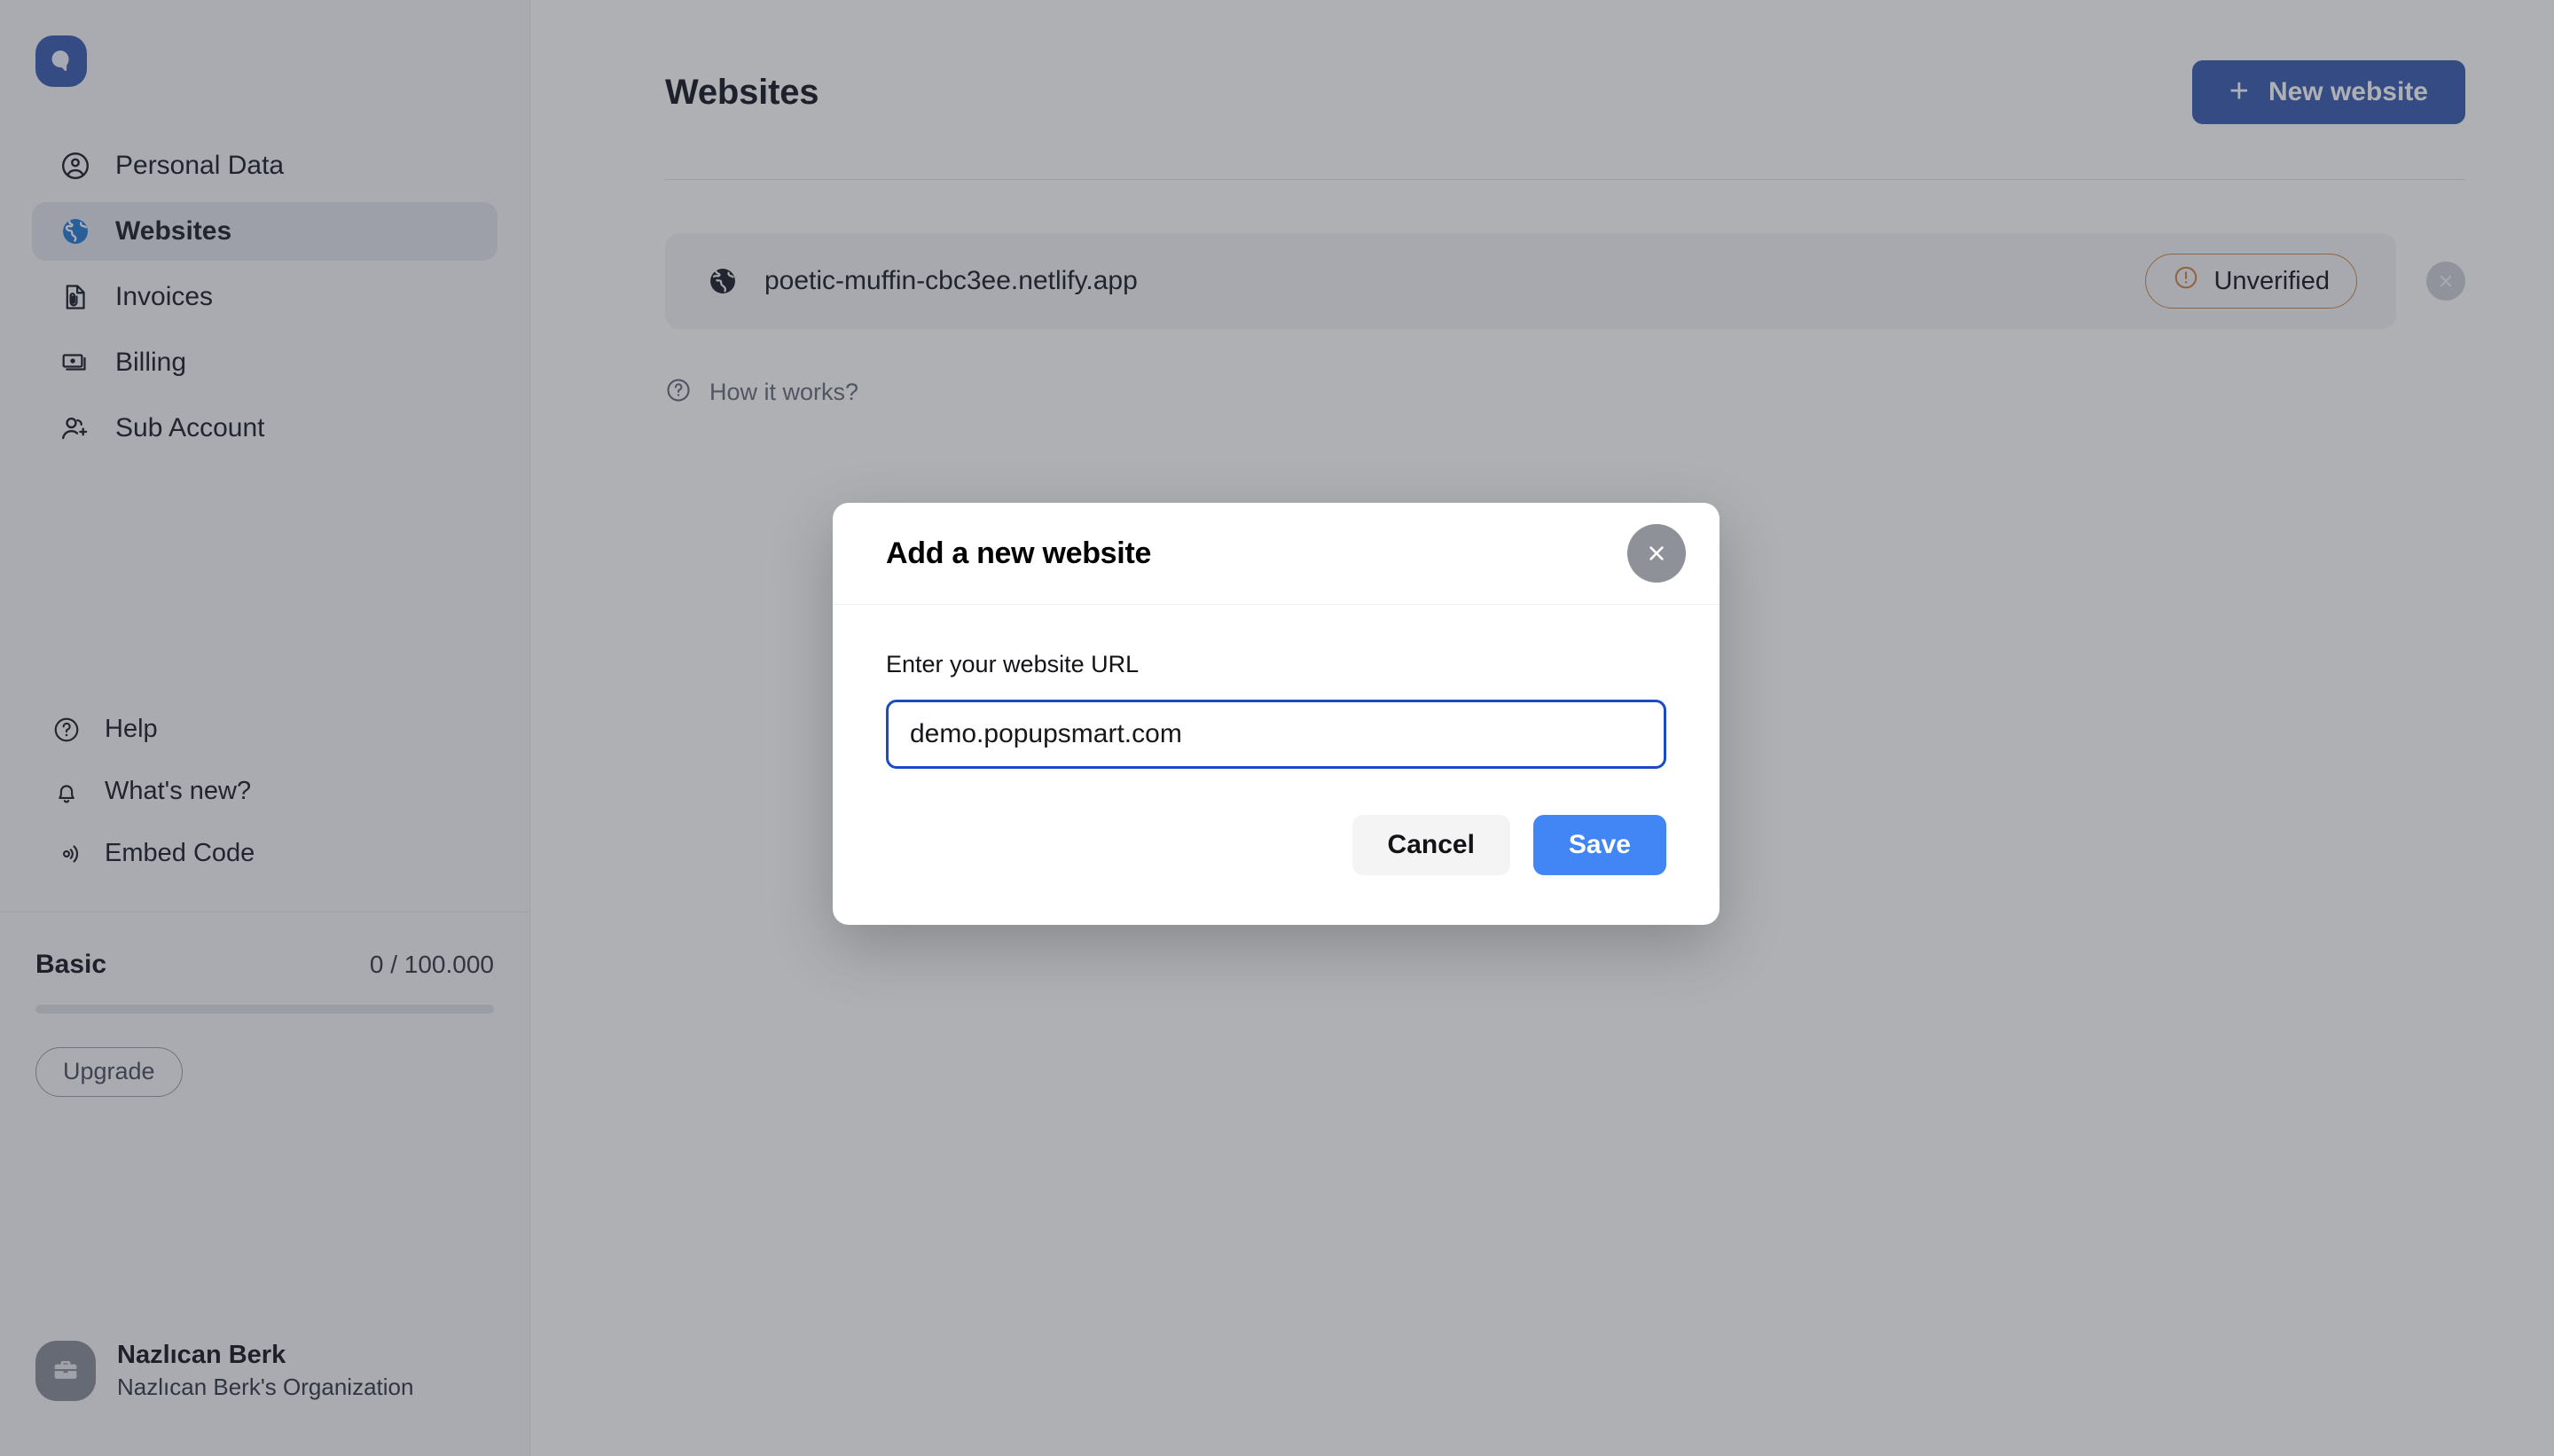 This screenshot has height=1456, width=2554. I want to click on close-icon, so click(1656, 553).